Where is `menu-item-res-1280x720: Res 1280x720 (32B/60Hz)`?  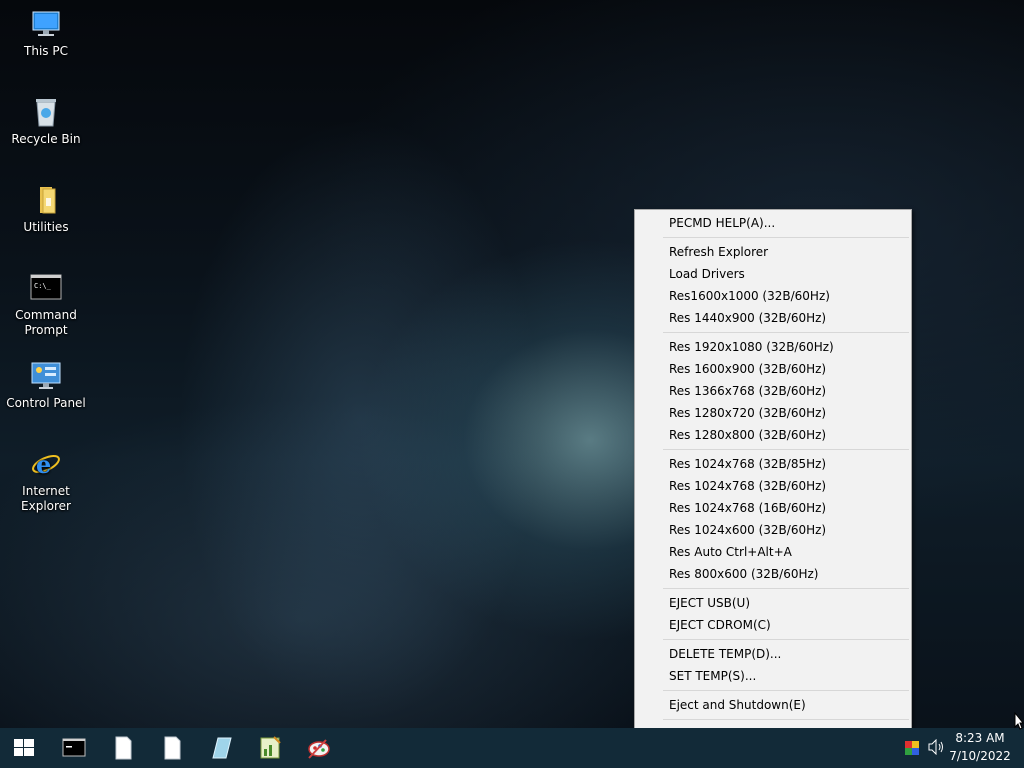 menu-item-res-1280x720: Res 1280x720 (32B/60Hz) is located at coordinates (747, 413).